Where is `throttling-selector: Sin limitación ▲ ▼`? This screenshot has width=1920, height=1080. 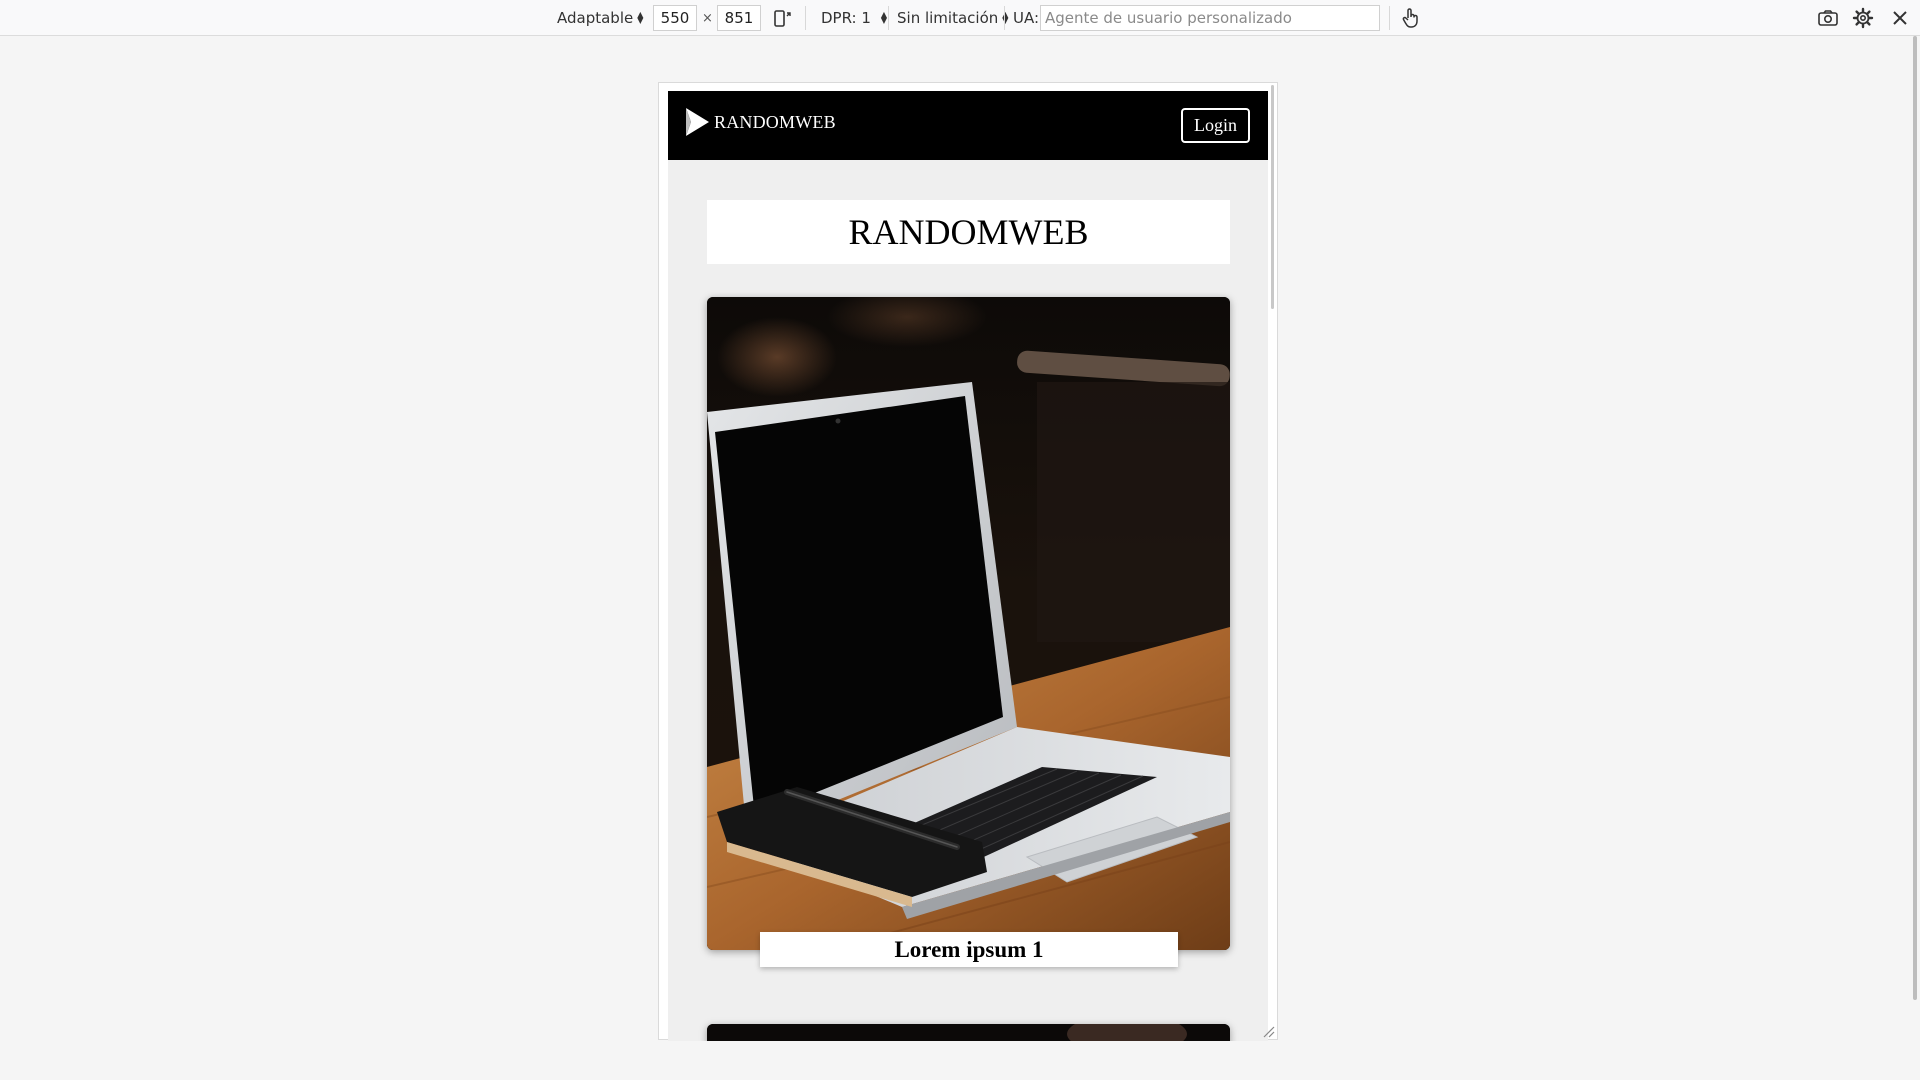 throttling-selector: Sin limitación ▲ ▼ is located at coordinates (952, 18).